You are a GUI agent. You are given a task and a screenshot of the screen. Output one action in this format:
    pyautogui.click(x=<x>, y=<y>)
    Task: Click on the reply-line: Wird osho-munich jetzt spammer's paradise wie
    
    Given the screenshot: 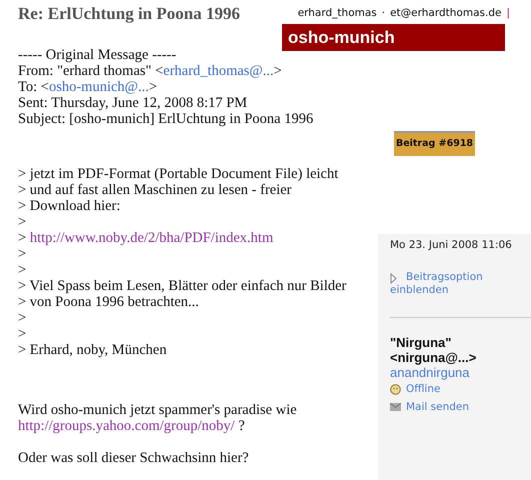 What is the action you would take?
    pyautogui.click(x=157, y=410)
    